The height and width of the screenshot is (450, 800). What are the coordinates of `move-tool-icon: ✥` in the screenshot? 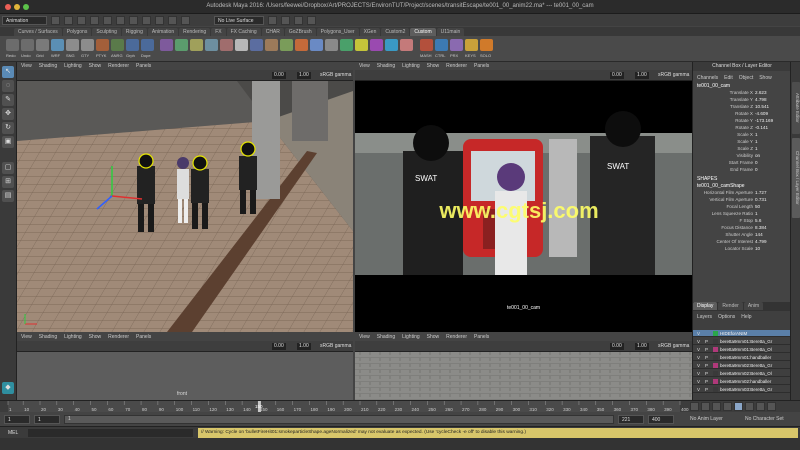 It's located at (8, 114).